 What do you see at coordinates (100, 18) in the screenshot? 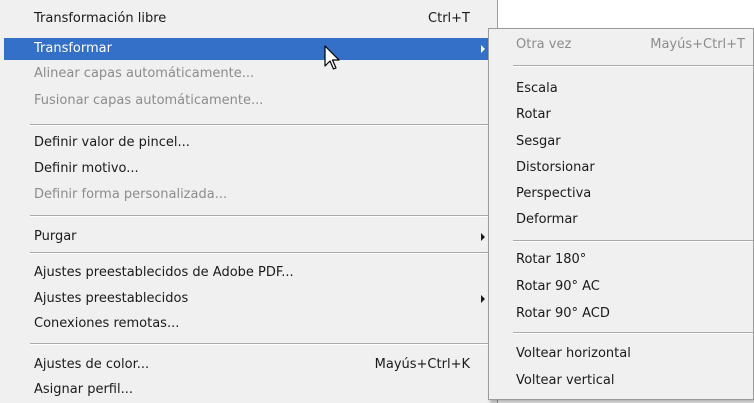
I see `menu-item-label: Transformación libre` at bounding box center [100, 18].